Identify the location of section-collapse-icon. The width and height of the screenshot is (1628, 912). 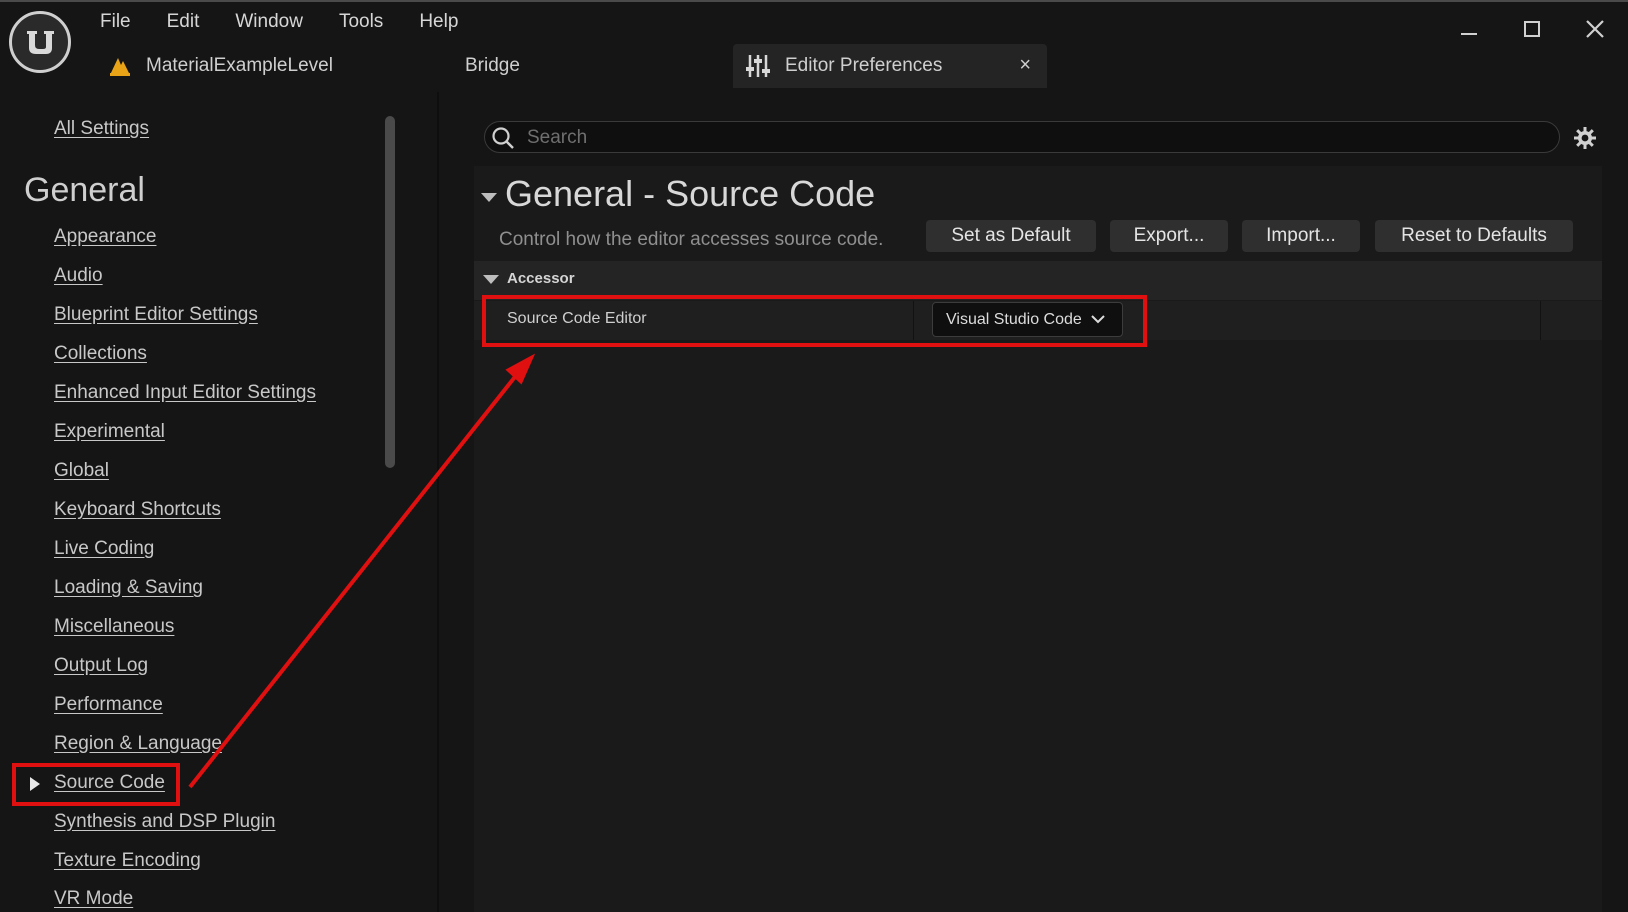
(489, 197).